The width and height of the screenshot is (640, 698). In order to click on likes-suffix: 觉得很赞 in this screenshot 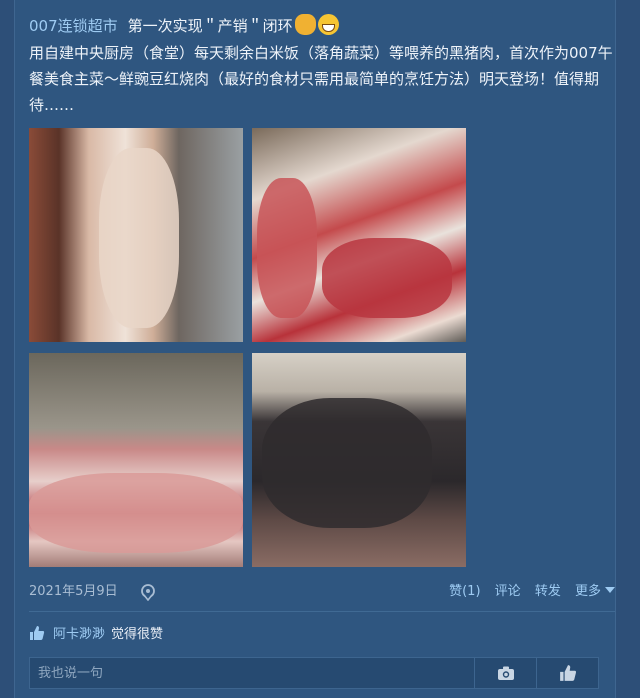, I will do `click(137, 634)`.